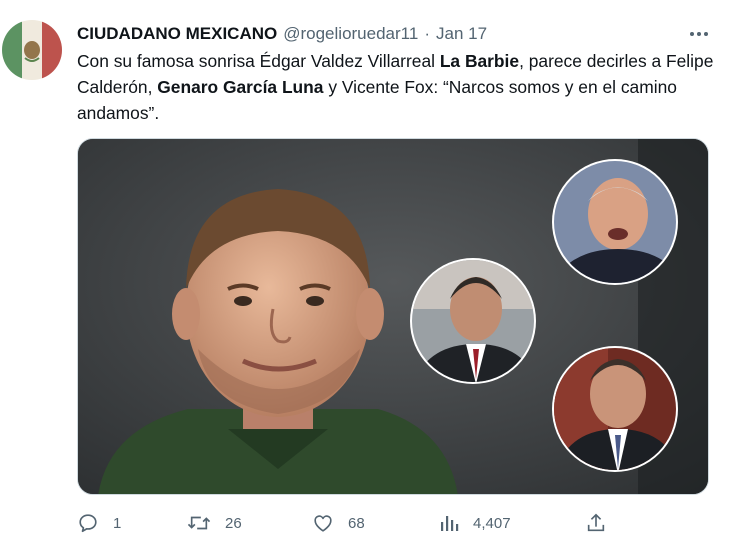 Image resolution: width=730 pixels, height=546 pixels. I want to click on like-count: 68, so click(356, 523).